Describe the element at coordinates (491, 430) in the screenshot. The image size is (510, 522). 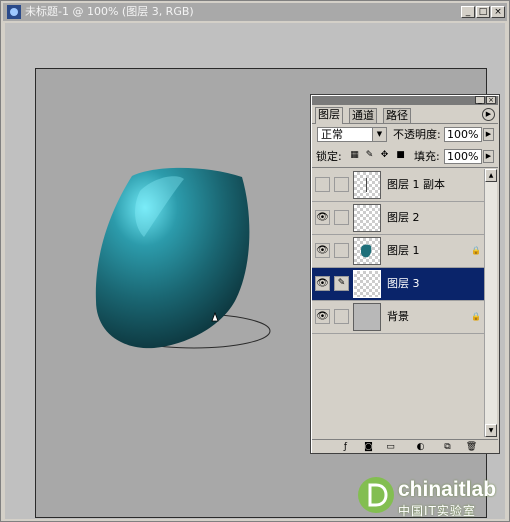
I see `scroll-down-button: ▼` at that location.